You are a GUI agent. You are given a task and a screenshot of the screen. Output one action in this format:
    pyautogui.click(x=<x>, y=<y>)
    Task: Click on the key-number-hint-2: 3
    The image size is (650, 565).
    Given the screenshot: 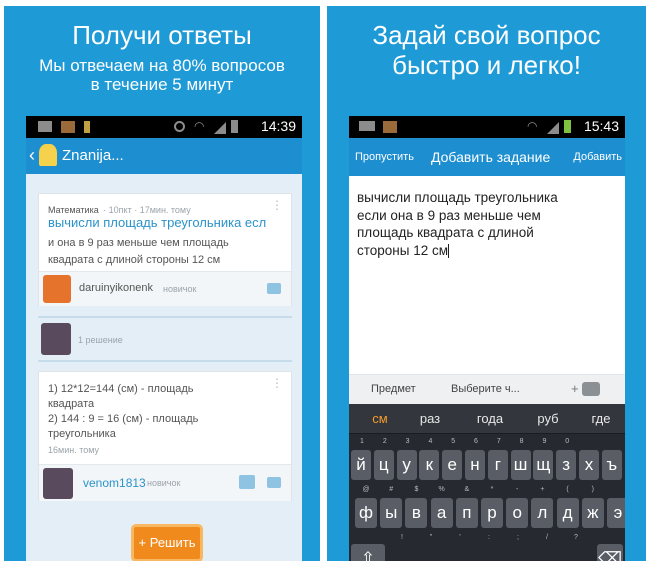 What is the action you would take?
    pyautogui.click(x=407, y=441)
    